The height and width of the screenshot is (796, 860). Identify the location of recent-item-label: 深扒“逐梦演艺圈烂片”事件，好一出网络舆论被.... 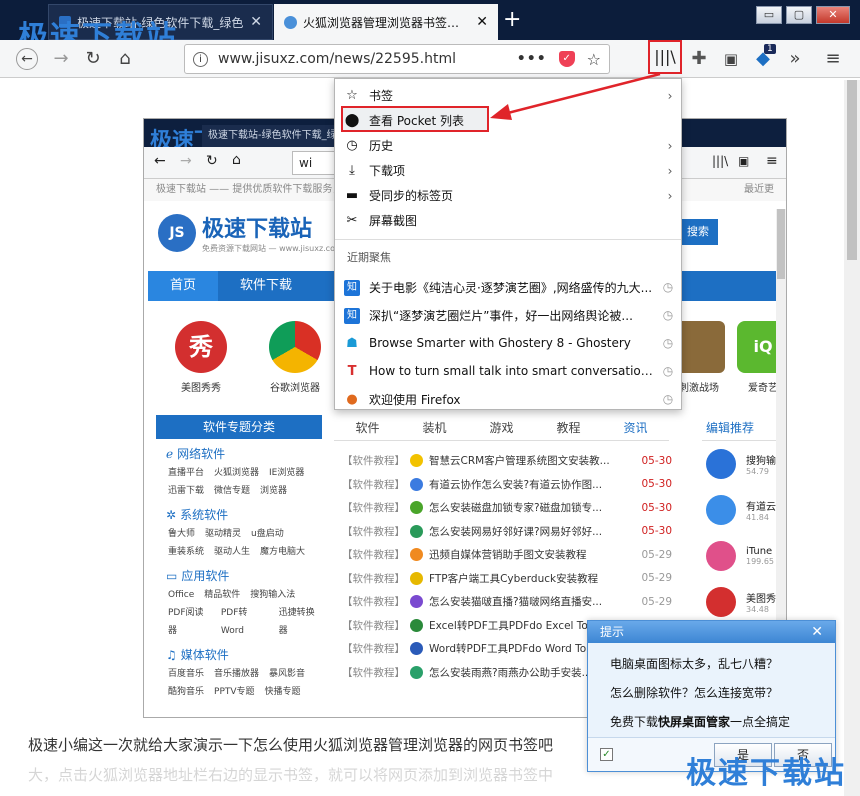
(501, 315).